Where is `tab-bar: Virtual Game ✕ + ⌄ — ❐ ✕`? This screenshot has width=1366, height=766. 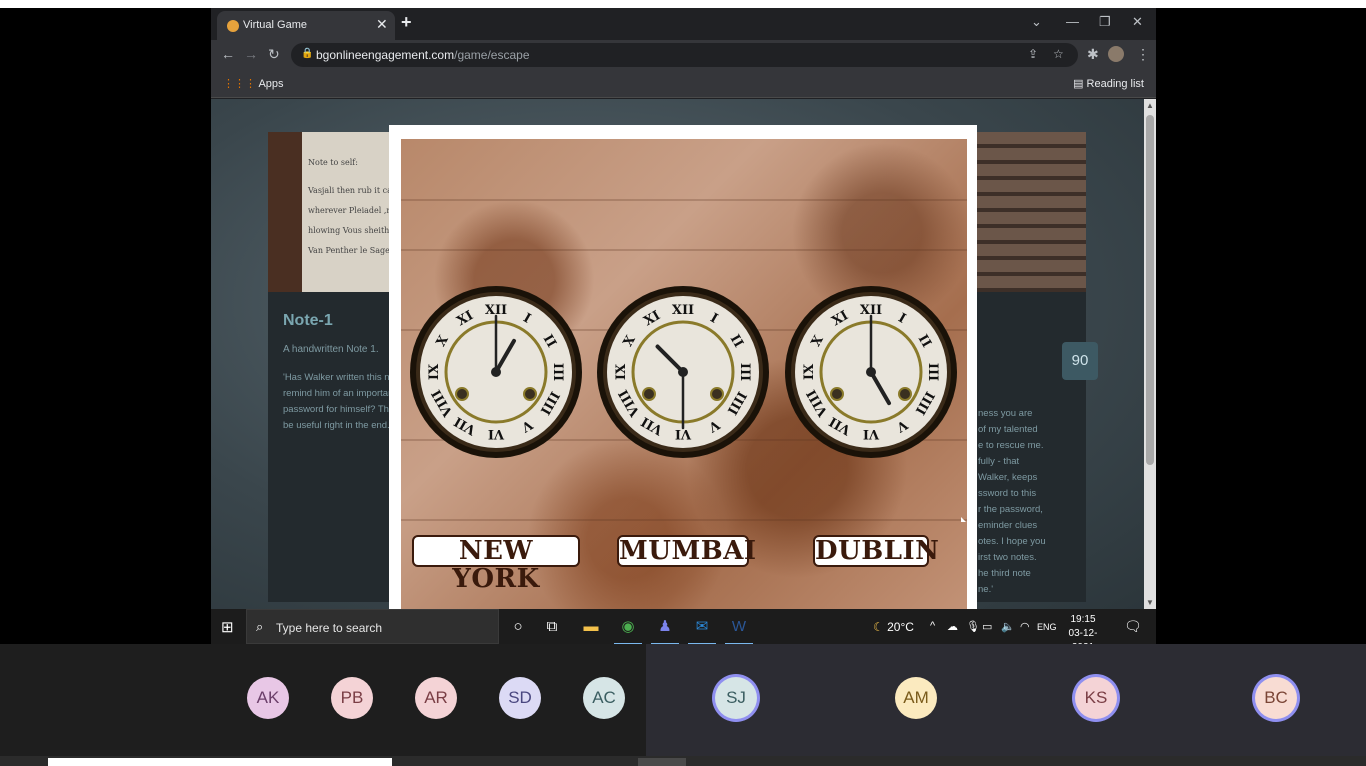 tab-bar: Virtual Game ✕ + ⌄ — ❐ ✕ is located at coordinates (683, 24).